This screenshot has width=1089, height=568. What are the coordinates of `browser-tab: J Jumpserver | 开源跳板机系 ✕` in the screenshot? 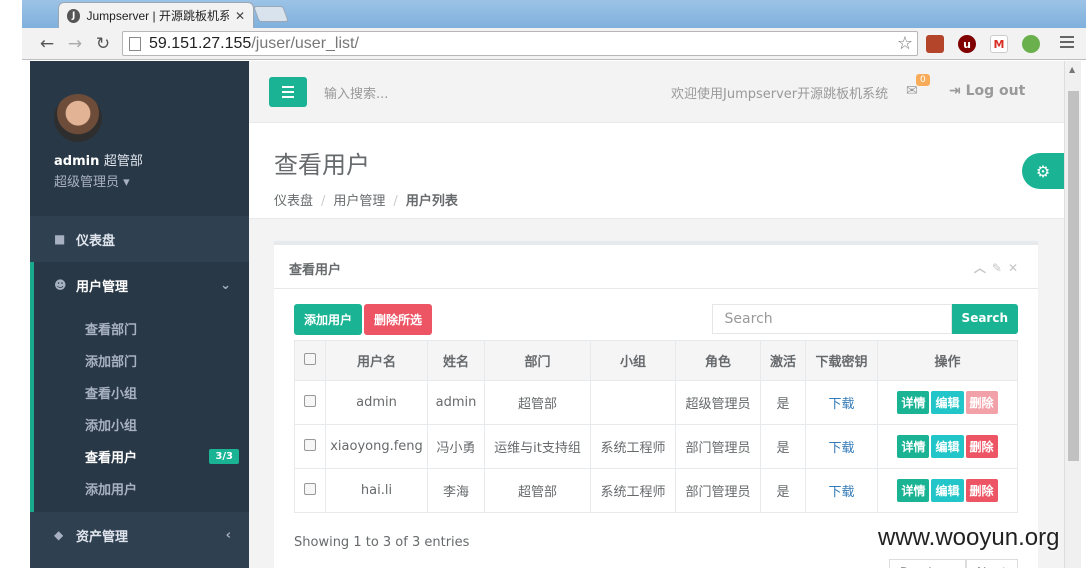 It's located at (156, 15).